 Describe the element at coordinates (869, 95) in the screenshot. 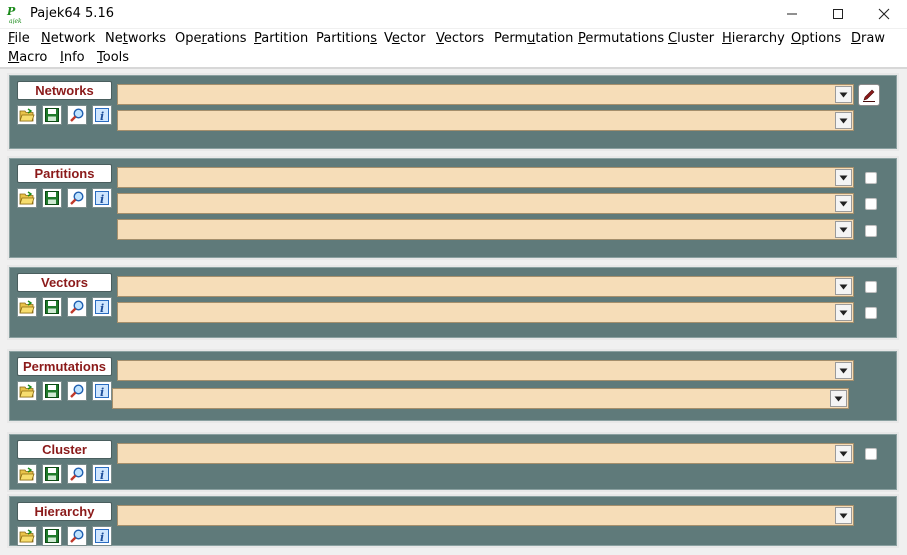

I see `networks-edit-button` at that location.